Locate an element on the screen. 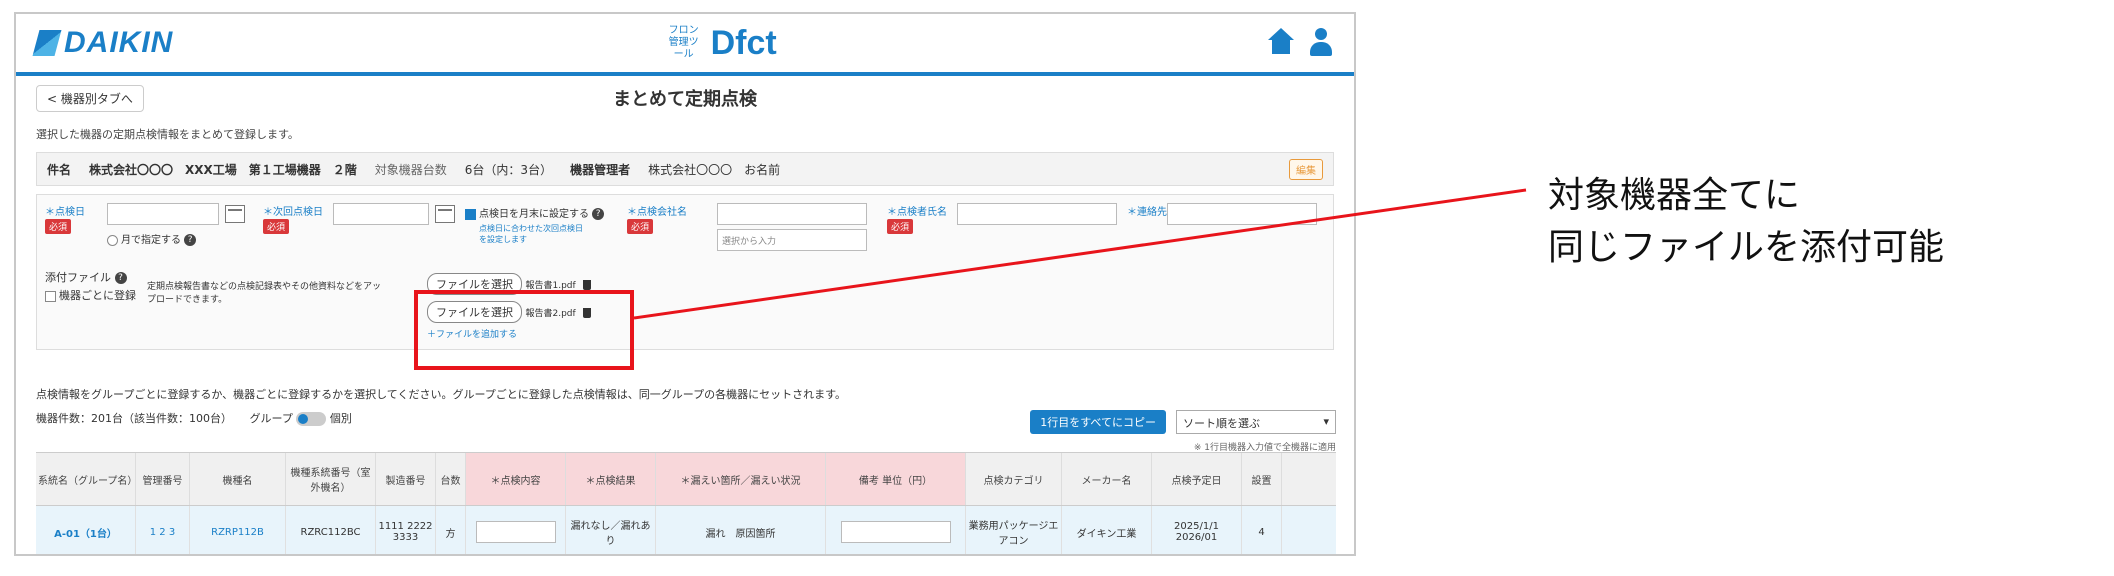 This screenshot has height=576, width=2114. th-inspection-result: ＊点検結果 is located at coordinates (611, 479).